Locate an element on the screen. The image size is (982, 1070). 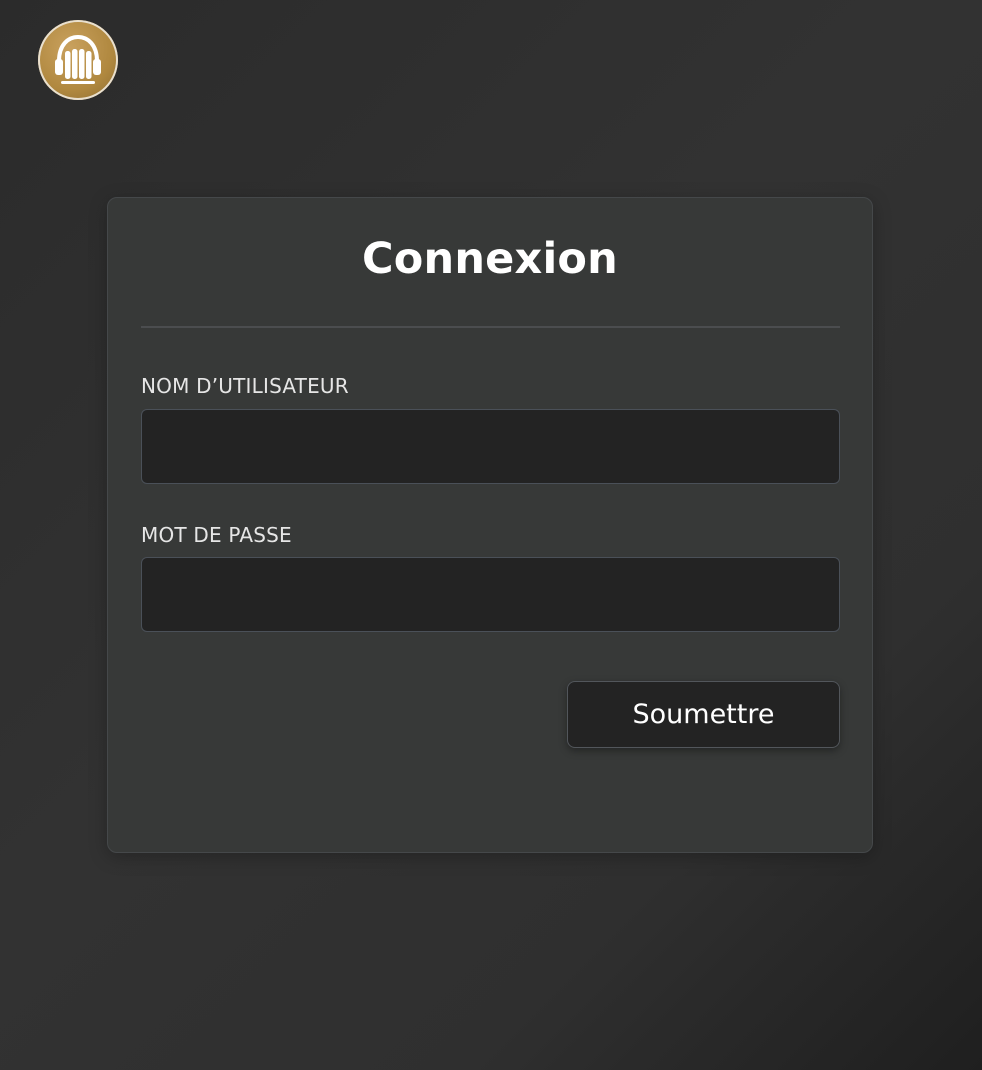
submit-button: Soumettre is located at coordinates (703, 714).